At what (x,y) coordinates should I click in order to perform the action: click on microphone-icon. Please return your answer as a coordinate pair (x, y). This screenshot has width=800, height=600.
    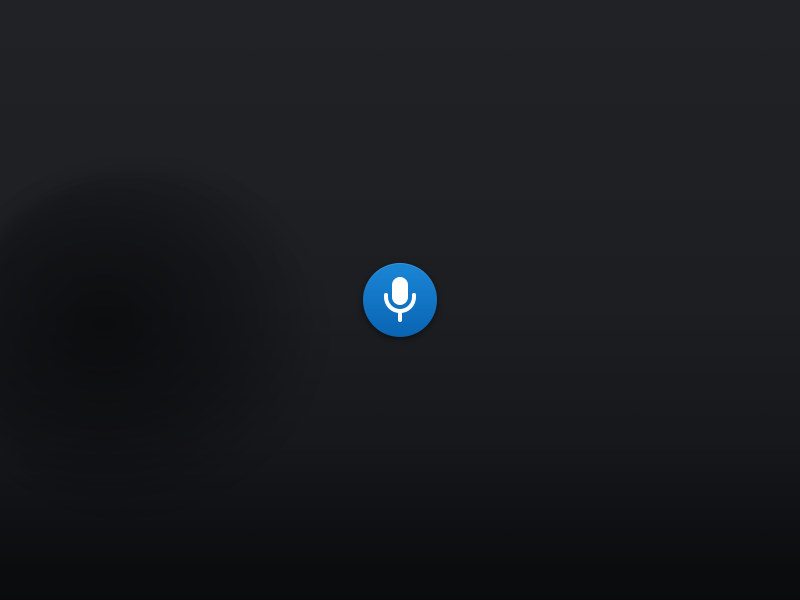
    Looking at the image, I should click on (400, 299).